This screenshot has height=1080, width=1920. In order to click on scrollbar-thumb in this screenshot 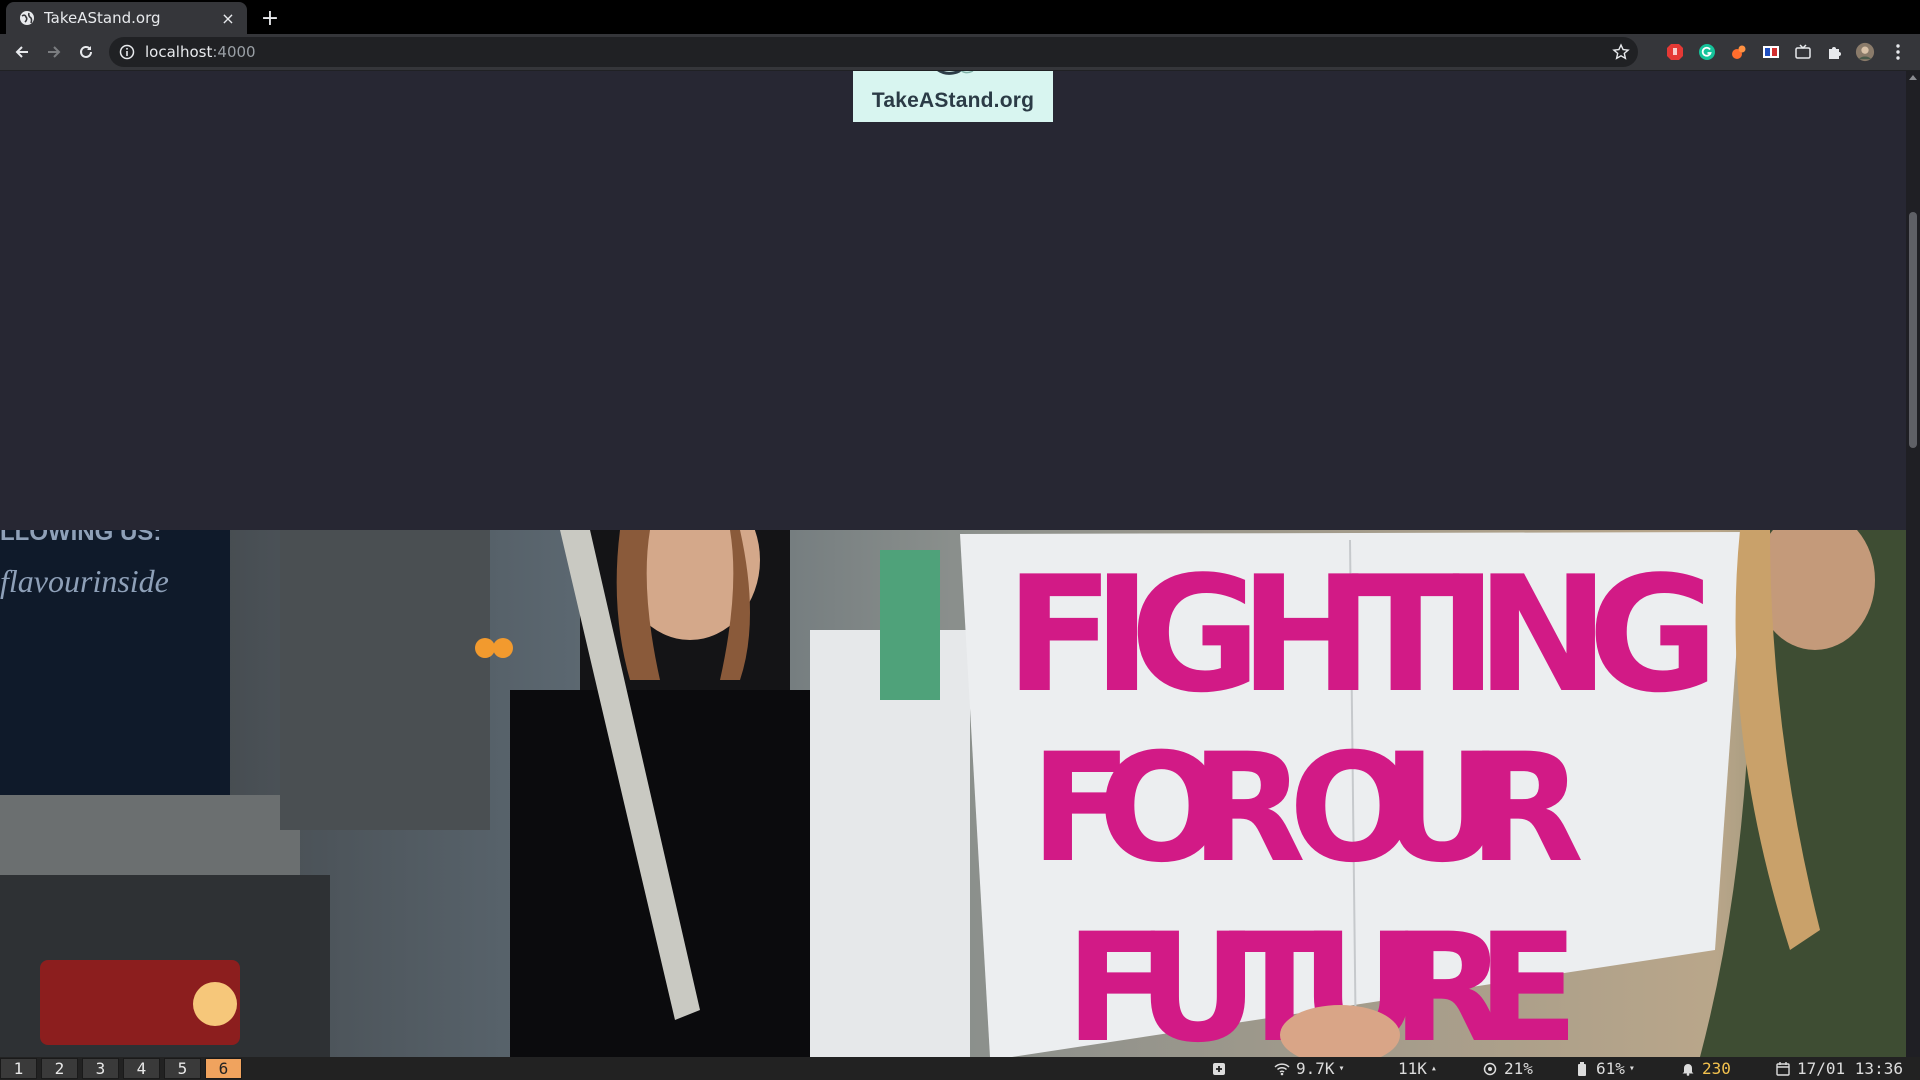, I will do `click(1913, 330)`.